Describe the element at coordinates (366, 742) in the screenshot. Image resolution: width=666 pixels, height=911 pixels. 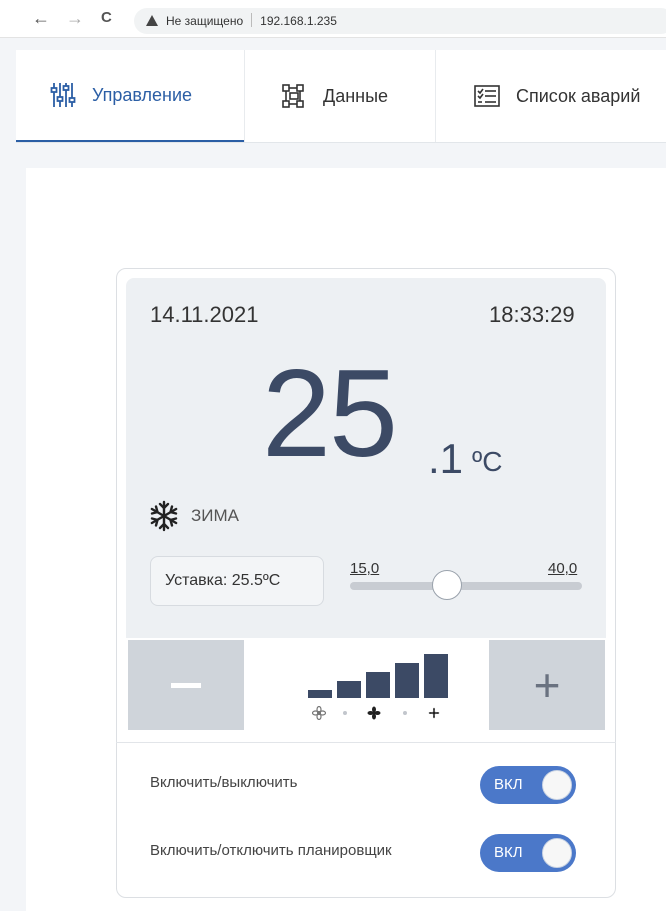
I see `card-divider` at that location.